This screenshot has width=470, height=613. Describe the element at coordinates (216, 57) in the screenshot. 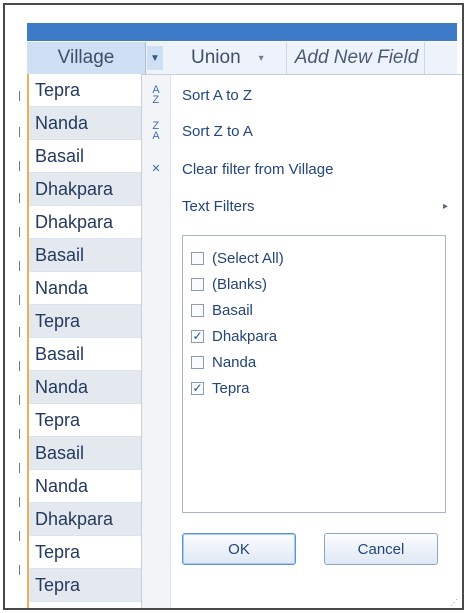

I see `union-header-label: Union` at that location.